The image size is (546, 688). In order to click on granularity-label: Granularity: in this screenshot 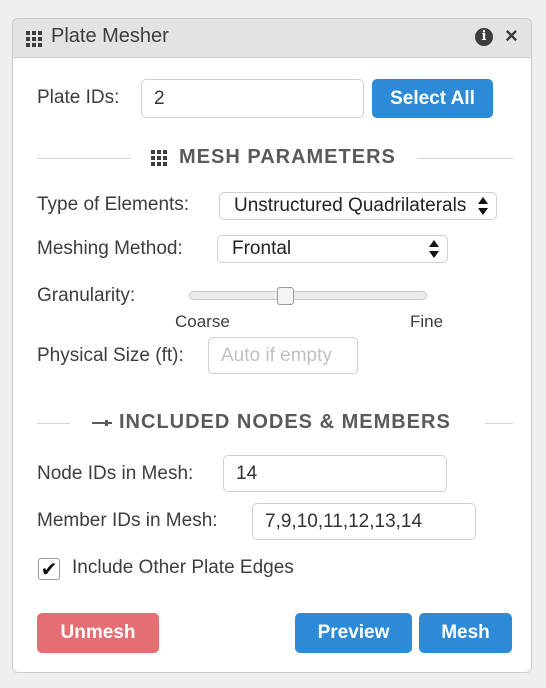, I will do `click(86, 295)`.